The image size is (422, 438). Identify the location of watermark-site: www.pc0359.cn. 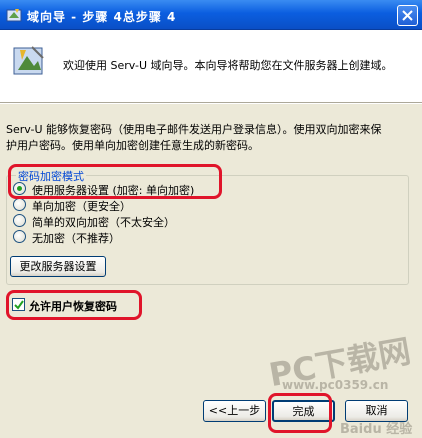
(335, 385).